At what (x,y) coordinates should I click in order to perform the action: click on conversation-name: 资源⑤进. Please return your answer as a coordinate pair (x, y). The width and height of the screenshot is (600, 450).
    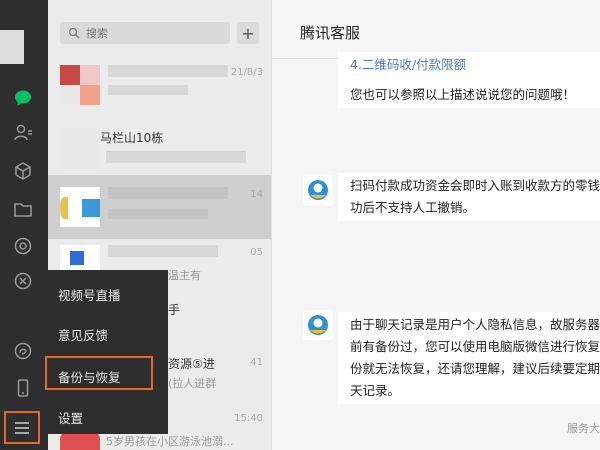
    Looking at the image, I should click on (191, 364).